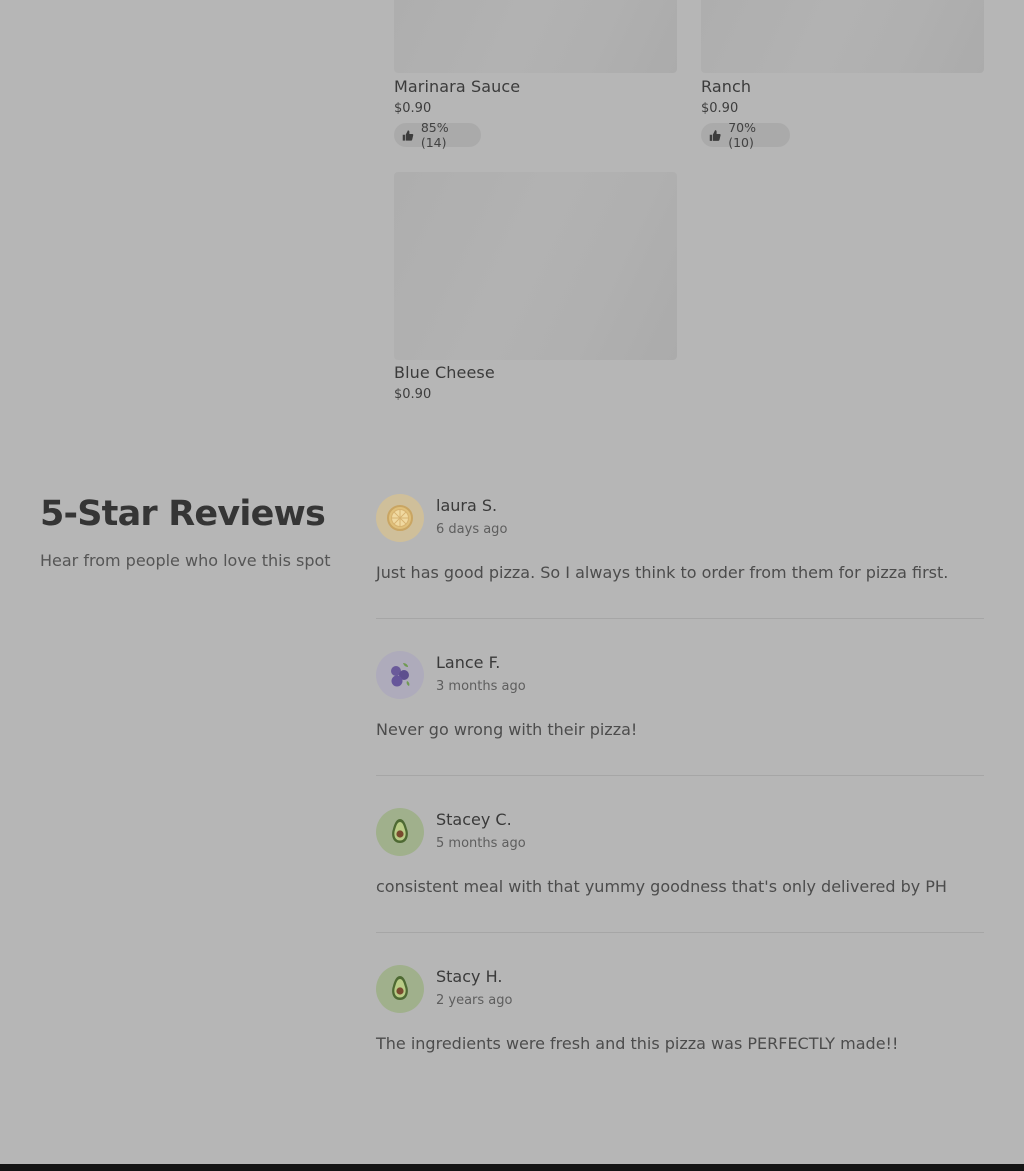 The image size is (1024, 1171). I want to click on rating-badge: 85% (14), so click(437, 135).